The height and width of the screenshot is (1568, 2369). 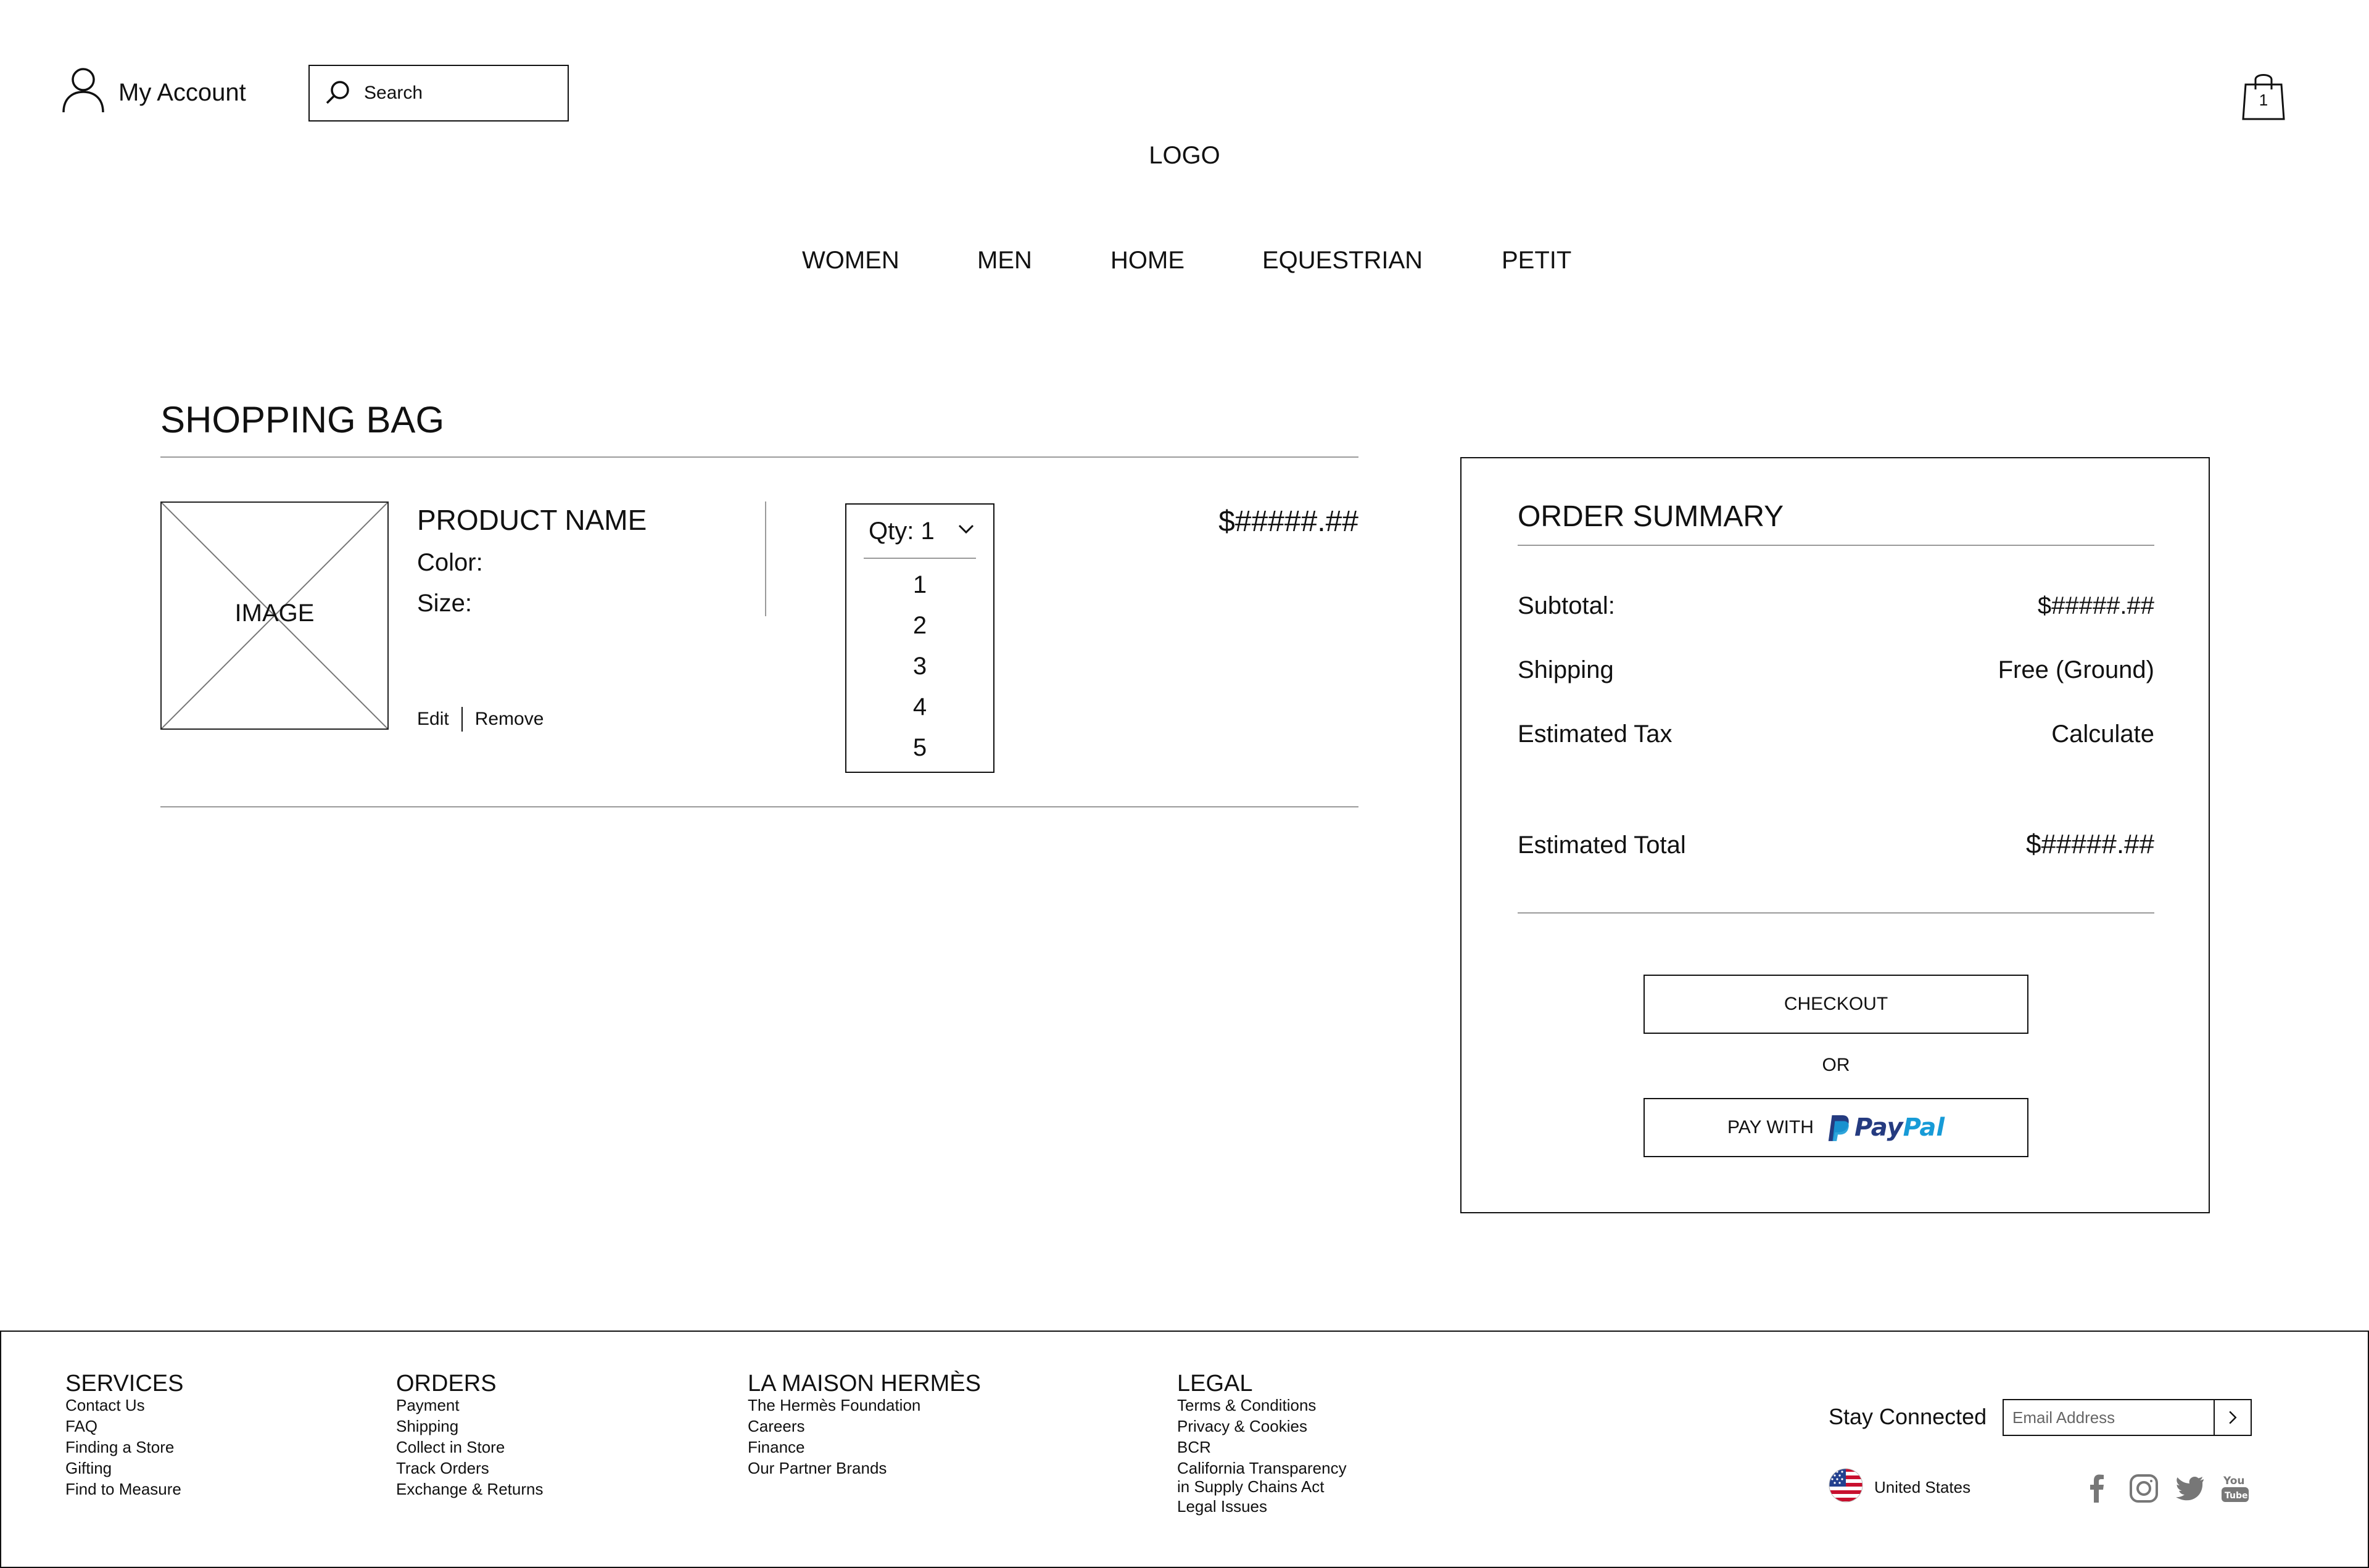 What do you see at coordinates (1004, 260) in the screenshot?
I see `nav-men-label: MEN` at bounding box center [1004, 260].